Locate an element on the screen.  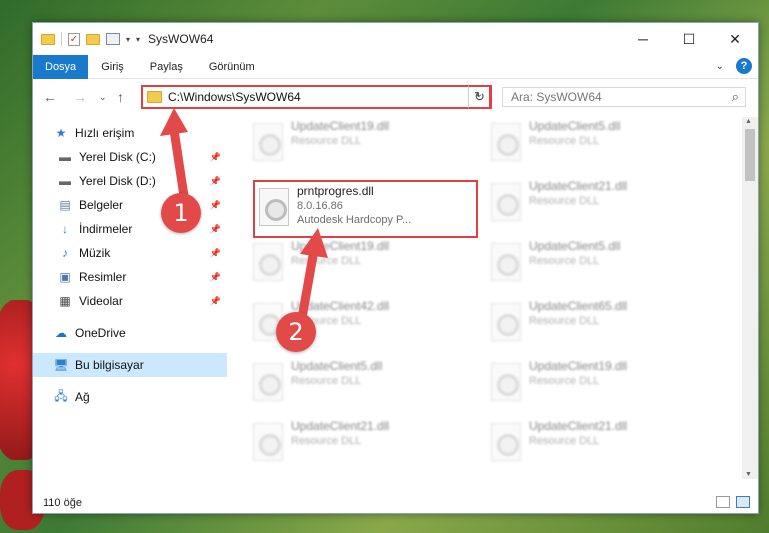
documents-icon: ▤ is located at coordinates (65, 205).